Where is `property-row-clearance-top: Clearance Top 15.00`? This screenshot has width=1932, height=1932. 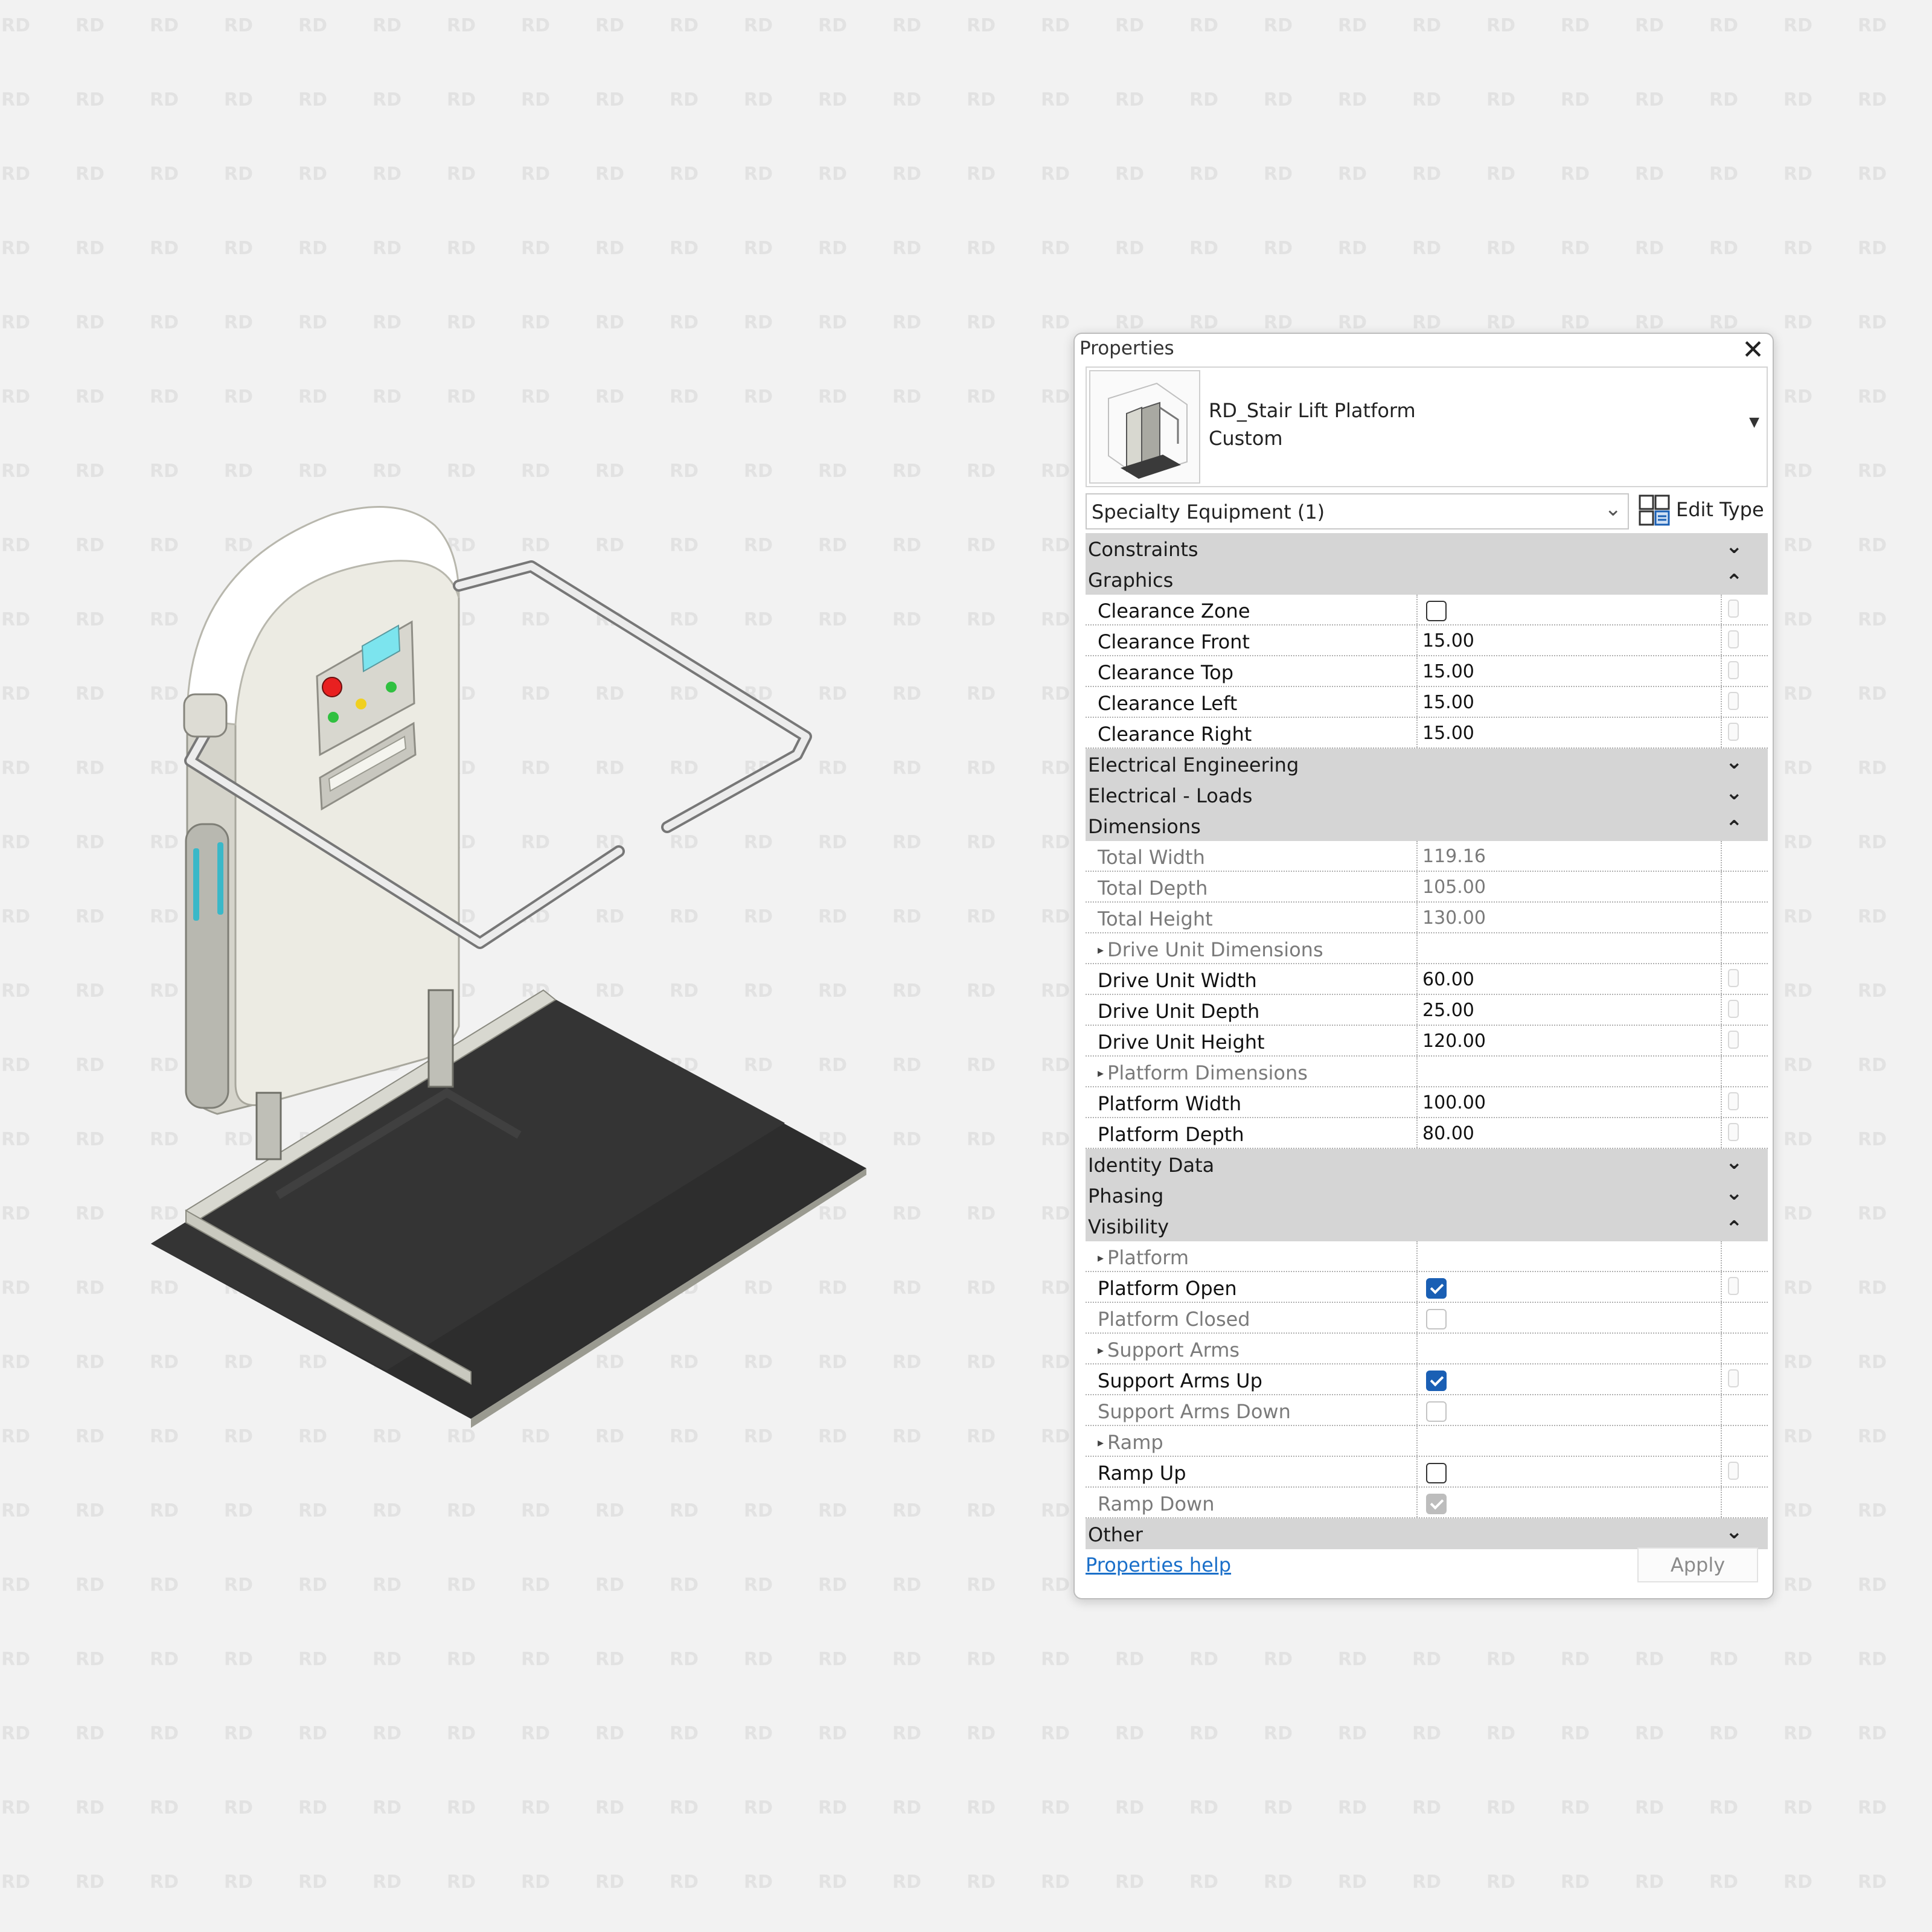
property-row-clearance-top: Clearance Top 15.00 is located at coordinates (1427, 671).